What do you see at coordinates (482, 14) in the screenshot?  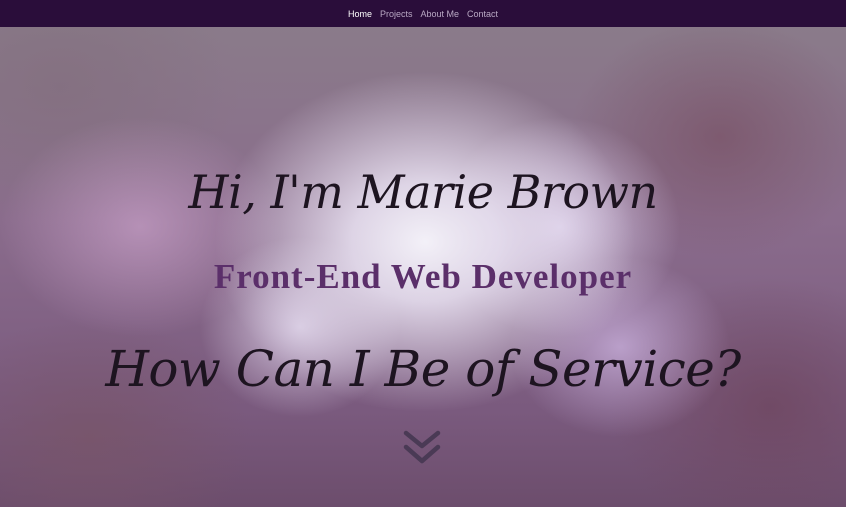 I see `nav-link-contact: Contact` at bounding box center [482, 14].